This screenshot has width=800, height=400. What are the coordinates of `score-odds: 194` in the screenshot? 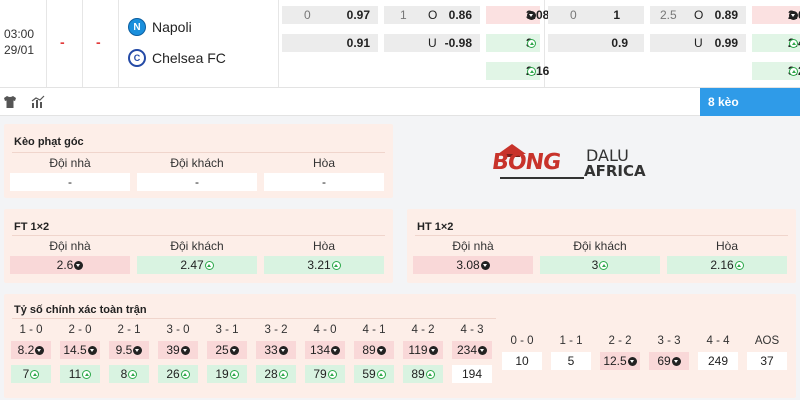 It's located at (472, 374).